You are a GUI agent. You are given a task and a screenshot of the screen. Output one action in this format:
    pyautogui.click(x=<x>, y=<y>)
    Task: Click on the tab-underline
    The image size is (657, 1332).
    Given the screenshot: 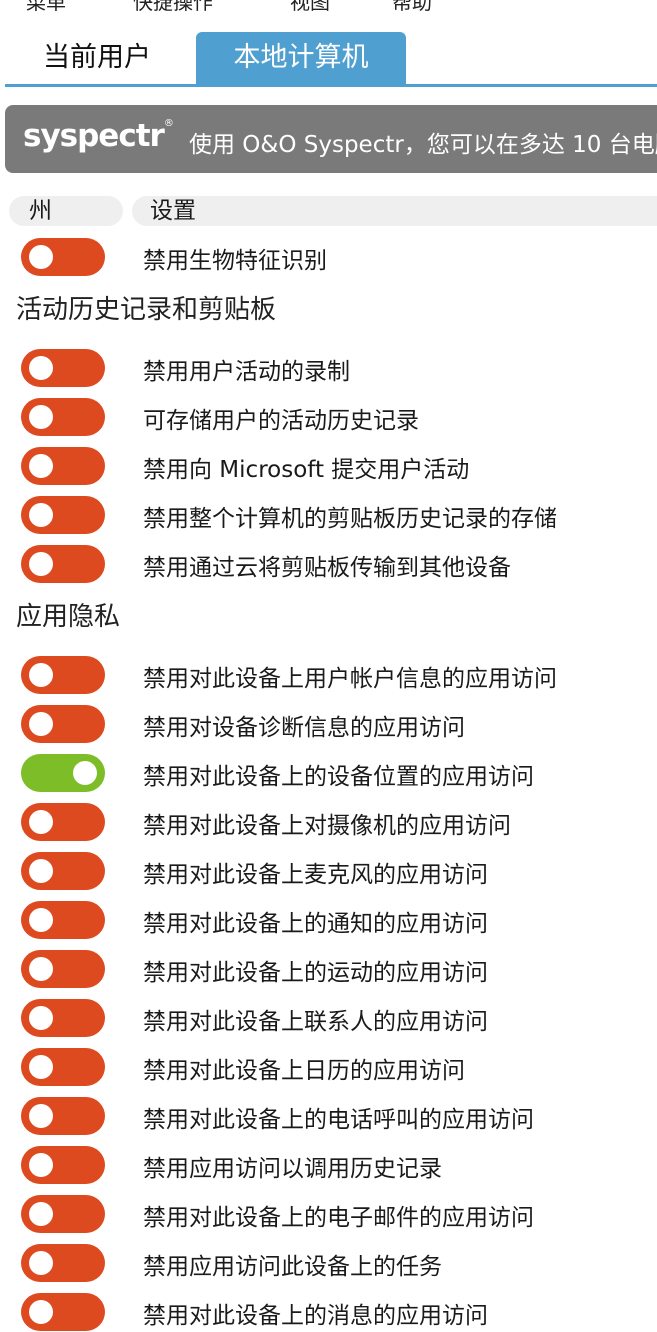 What is the action you would take?
    pyautogui.click(x=331, y=85)
    